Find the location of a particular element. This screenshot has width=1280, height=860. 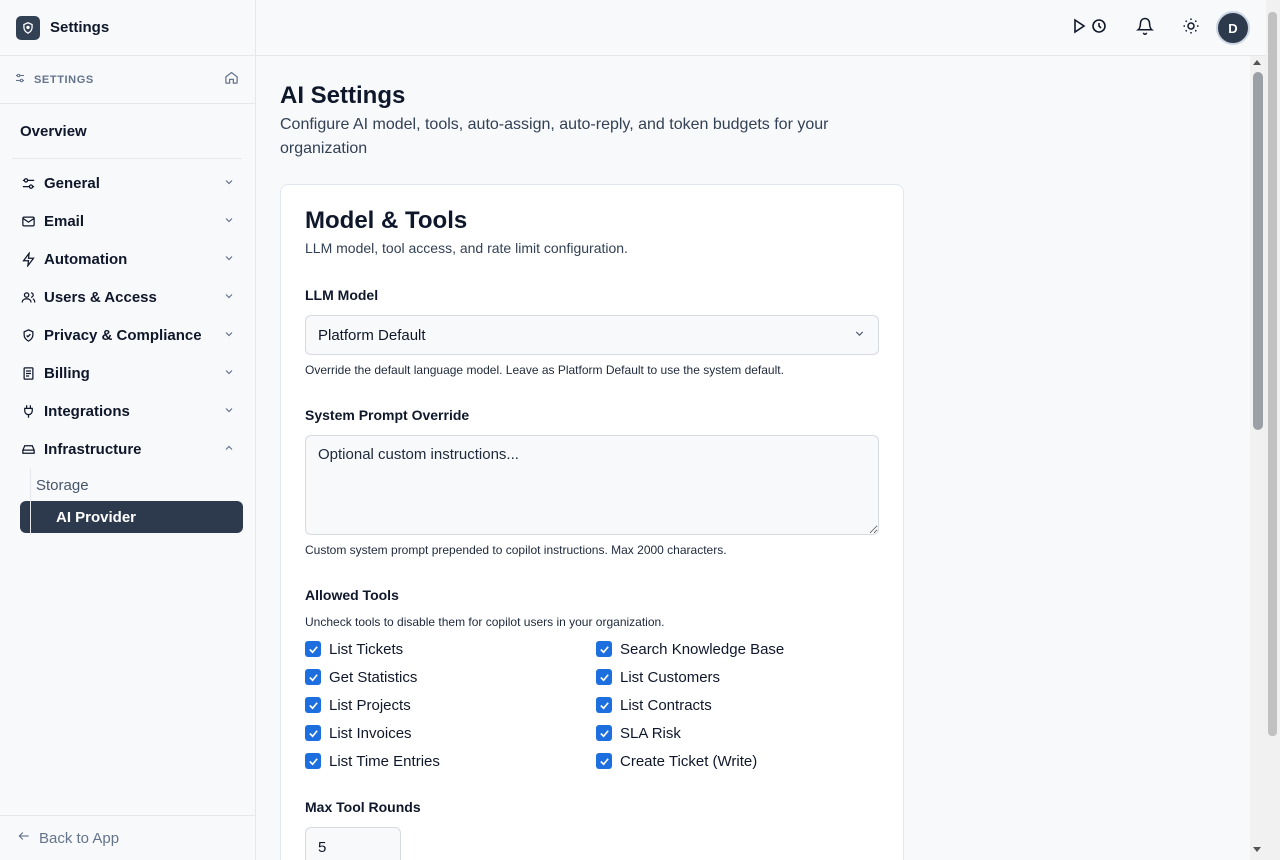

scroll-down-arrow-icon is located at coordinates (1257, 849).